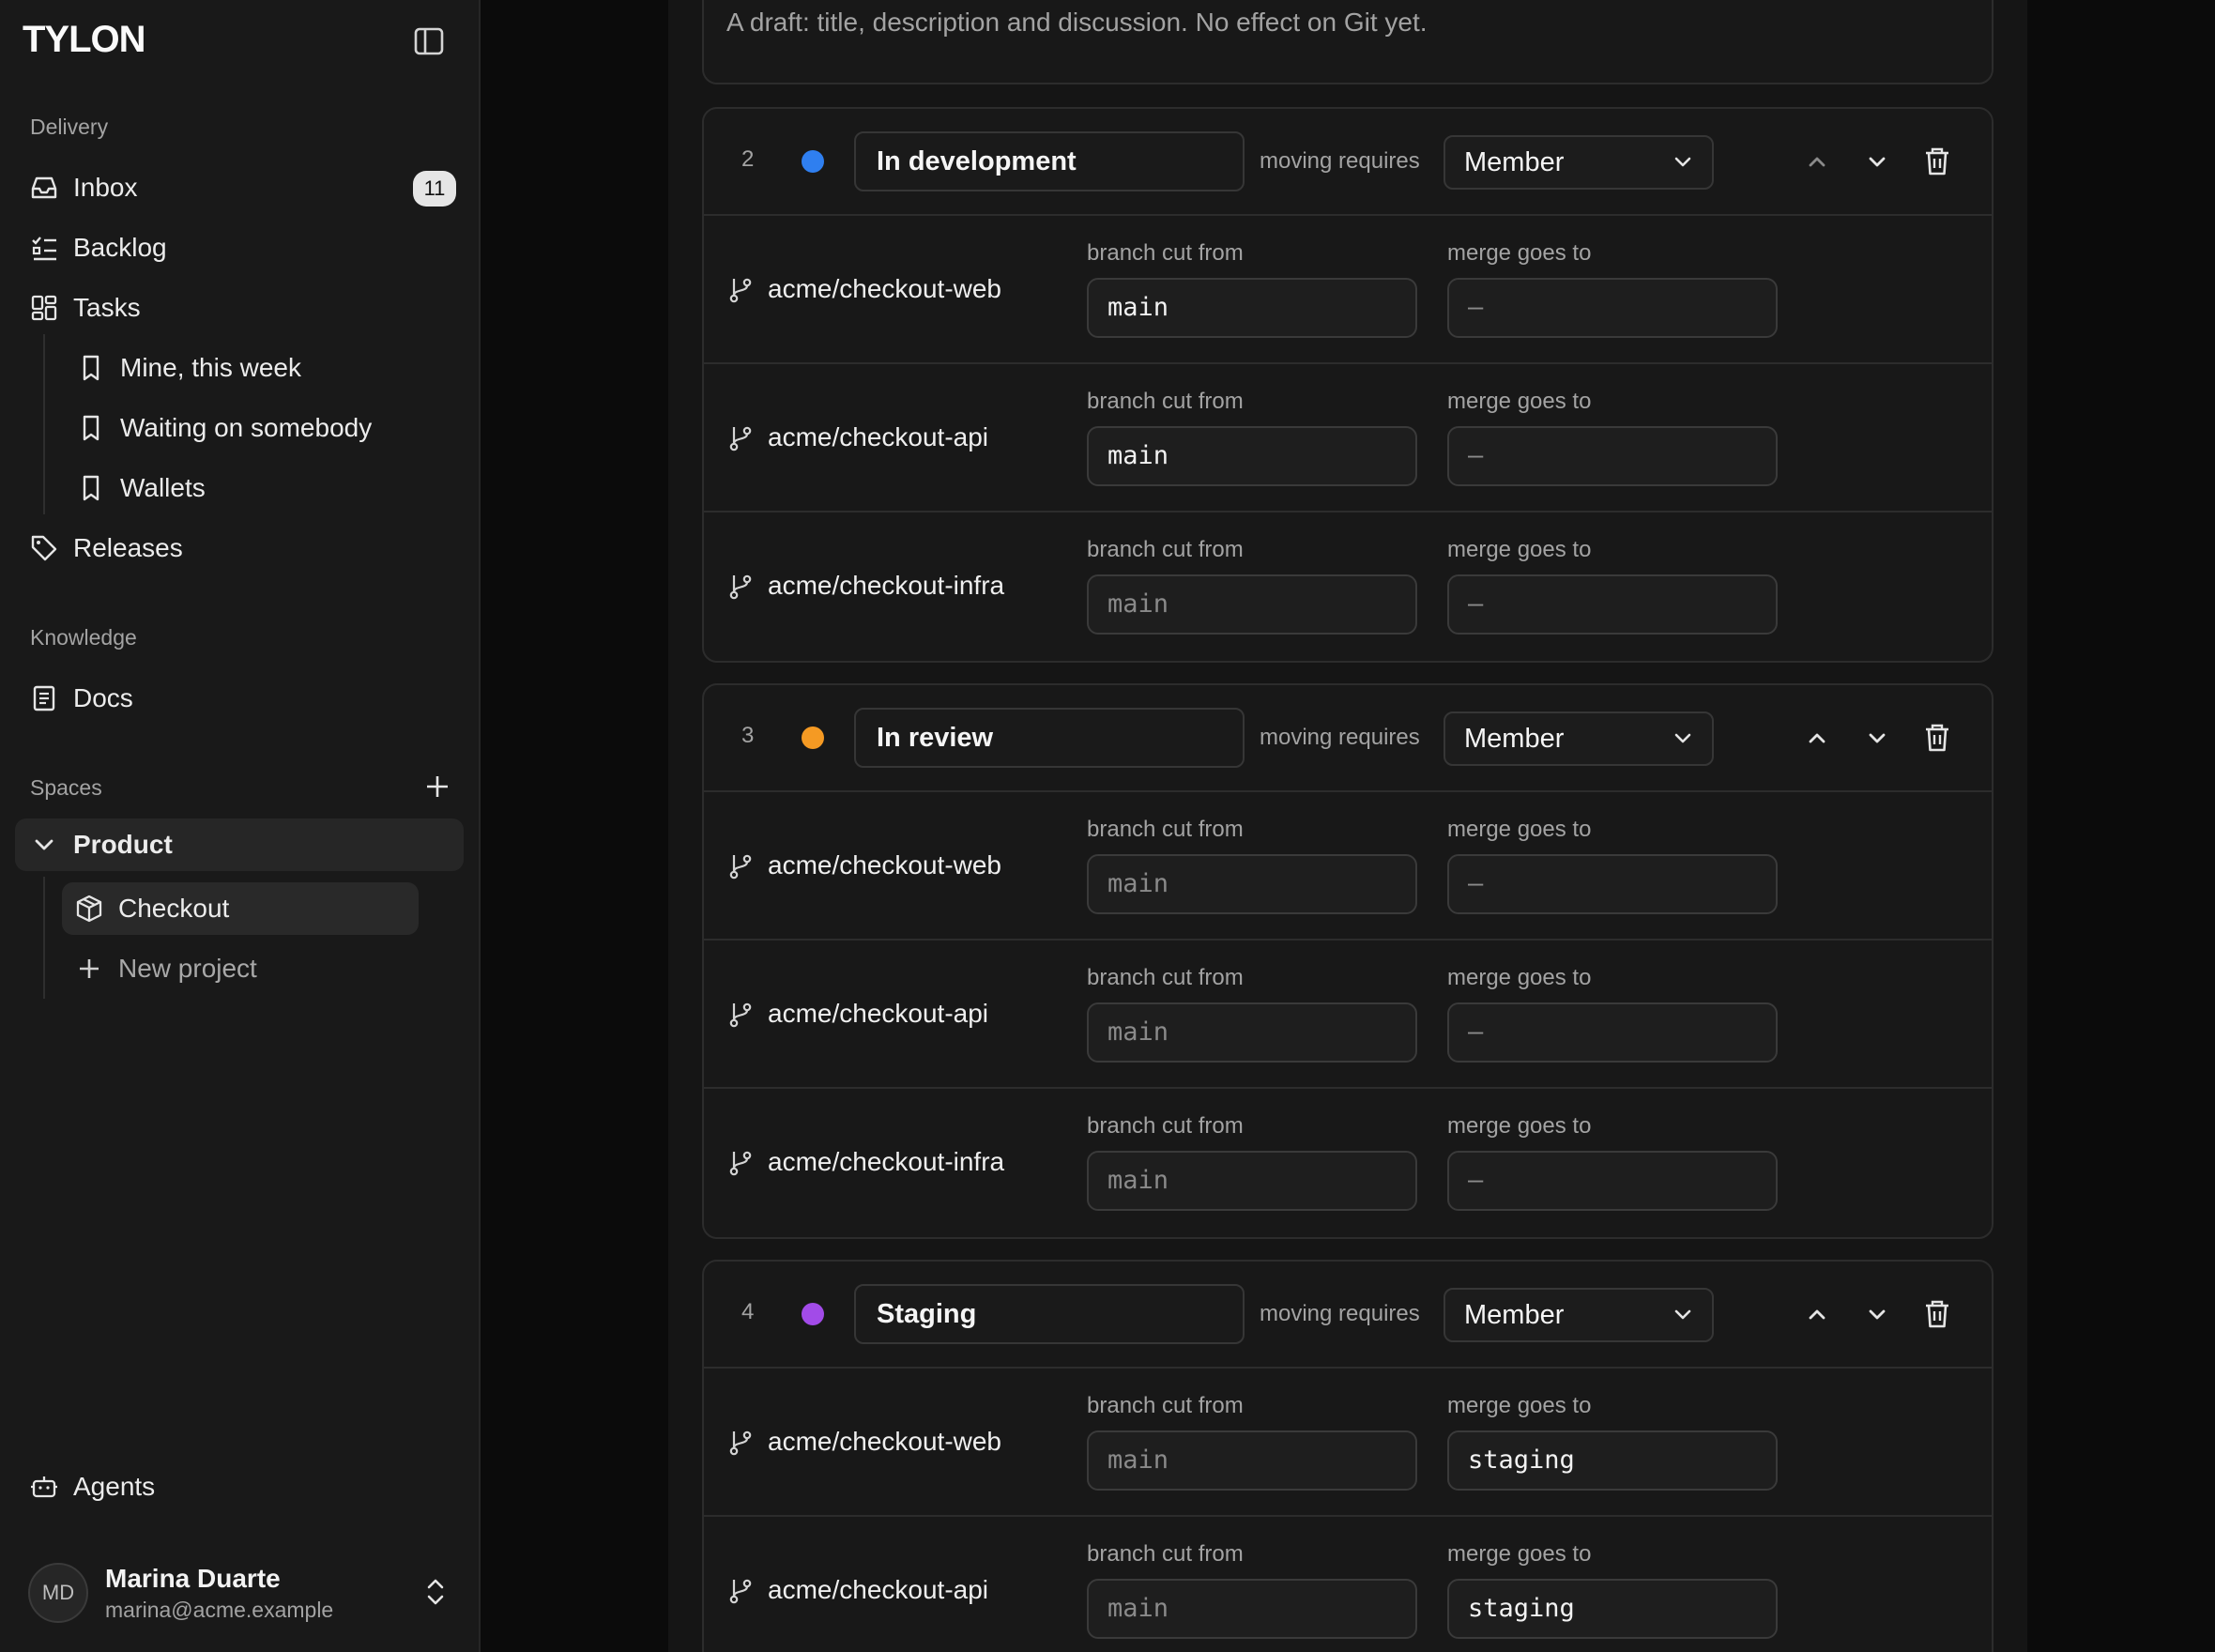  I want to click on section-label-spaces: Spaces, so click(66, 787).